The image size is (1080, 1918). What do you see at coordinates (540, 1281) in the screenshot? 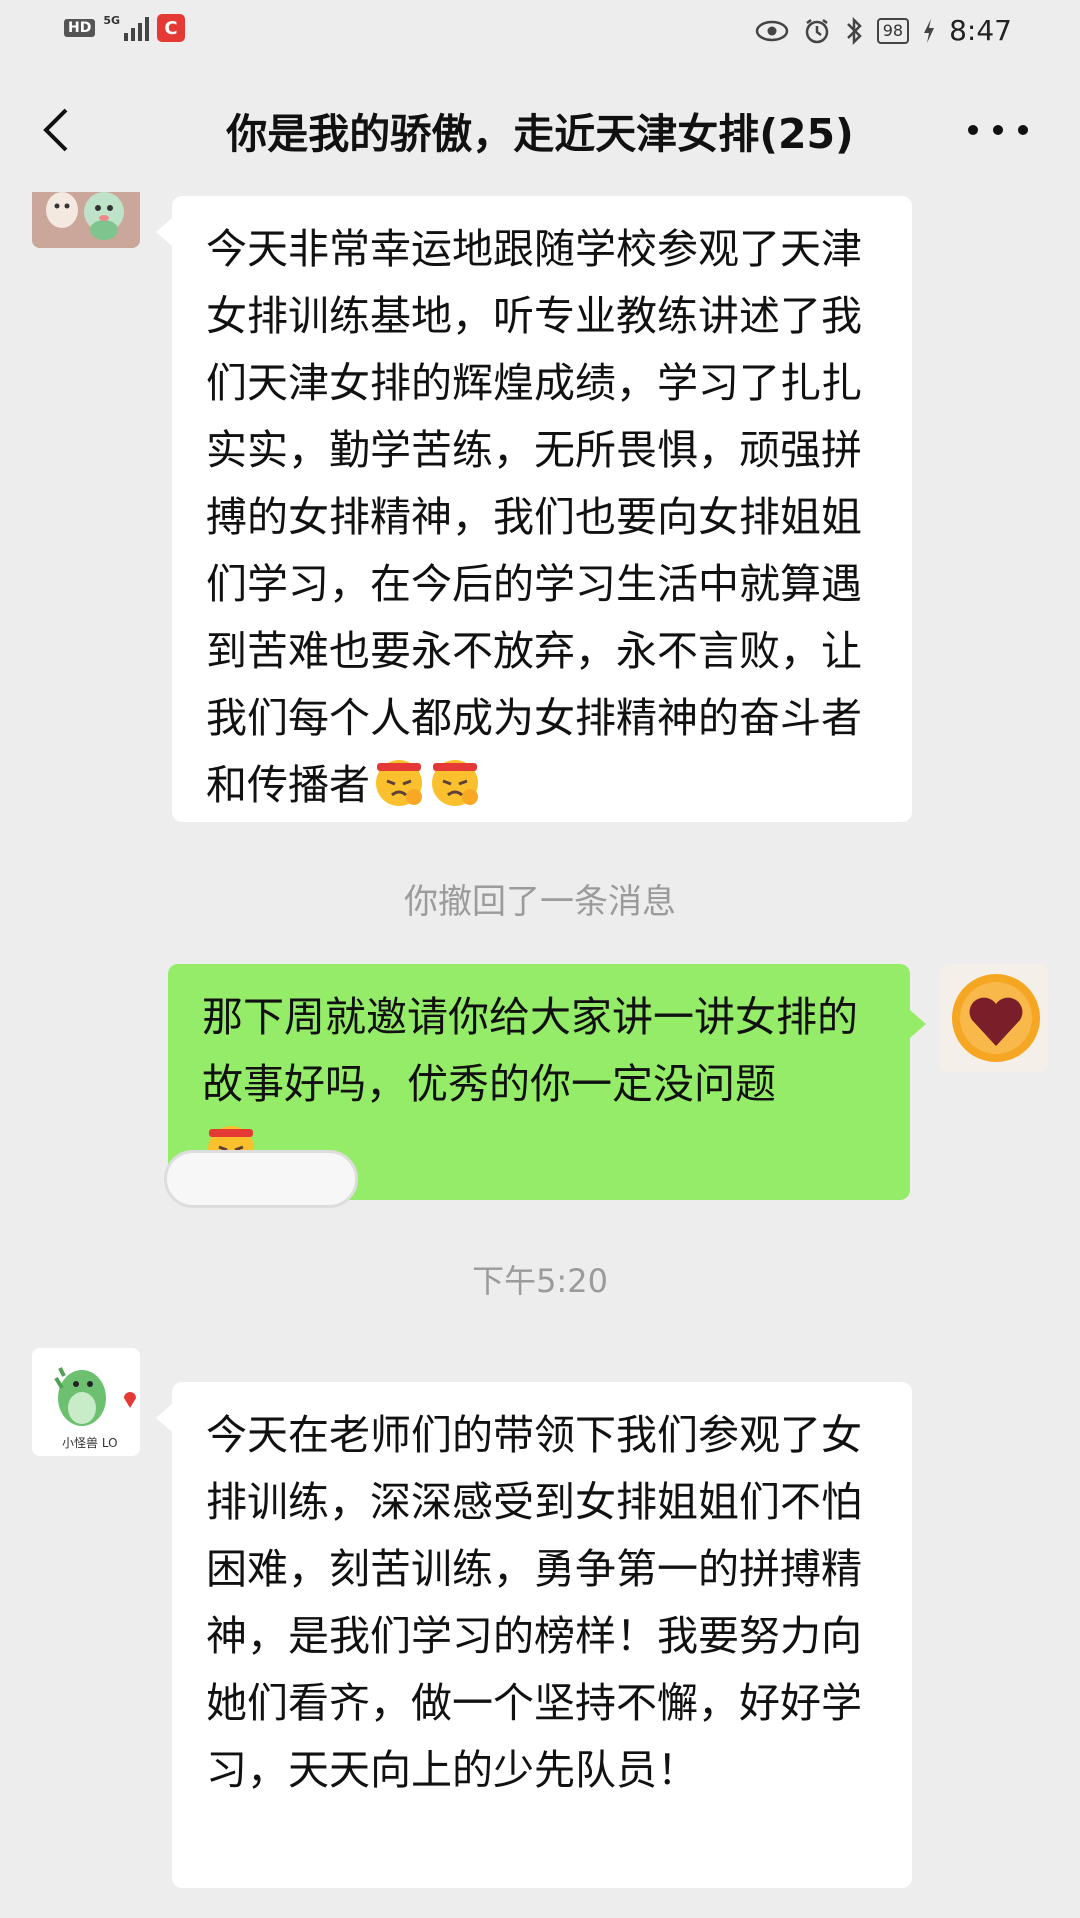
I see `message-timestamp: 下午5:20` at bounding box center [540, 1281].